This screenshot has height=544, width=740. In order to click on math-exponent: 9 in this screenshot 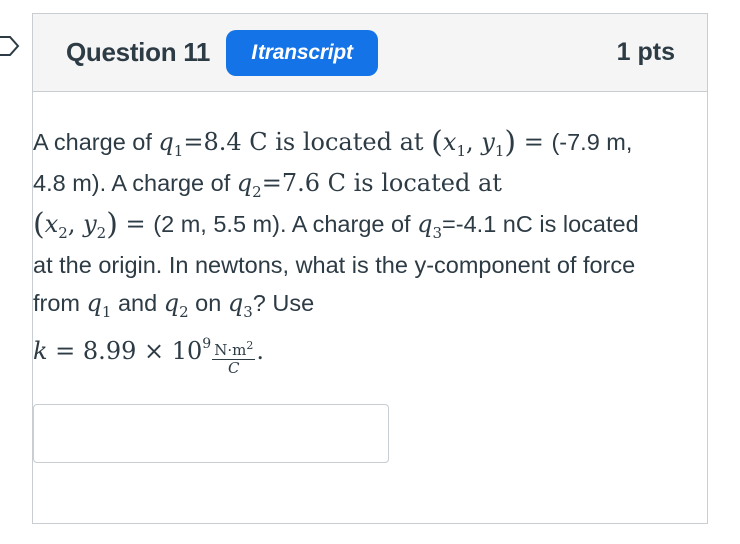, I will do `click(207, 344)`.